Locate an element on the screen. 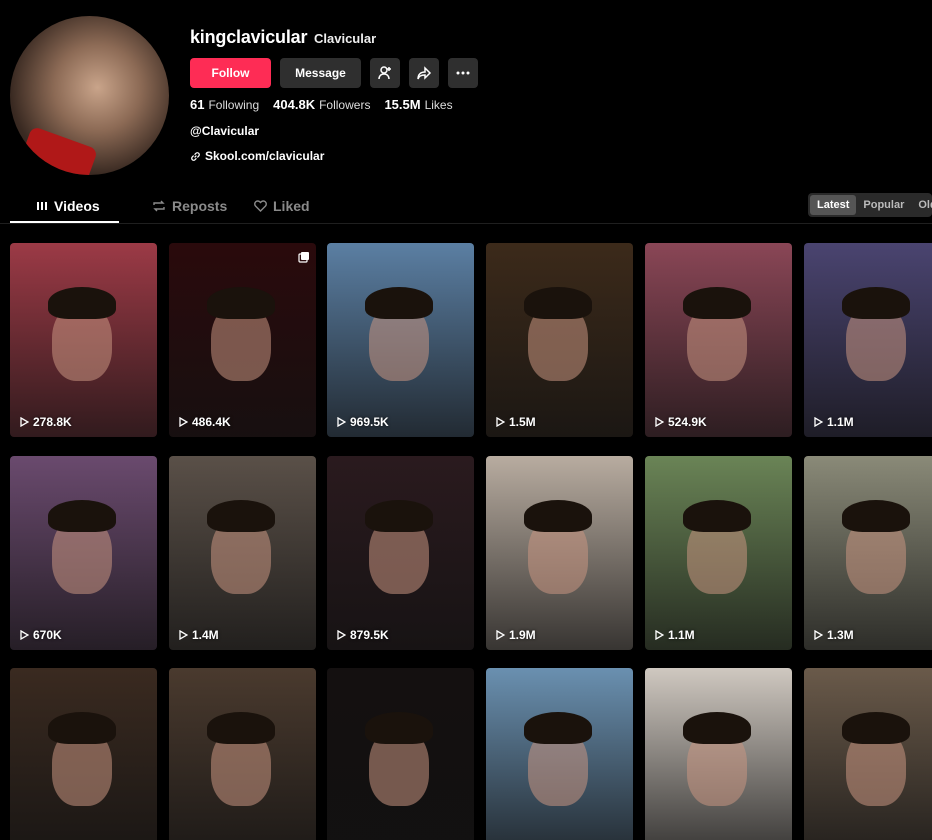  heart-icon is located at coordinates (260, 206).